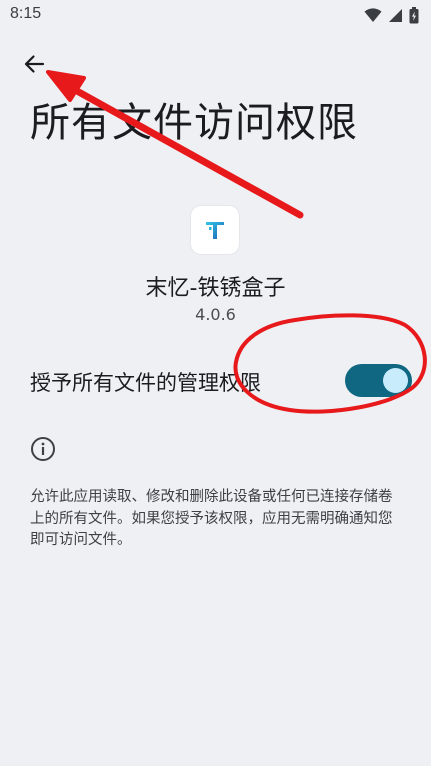  Describe the element at coordinates (395, 15) in the screenshot. I see `signal-icon` at that location.